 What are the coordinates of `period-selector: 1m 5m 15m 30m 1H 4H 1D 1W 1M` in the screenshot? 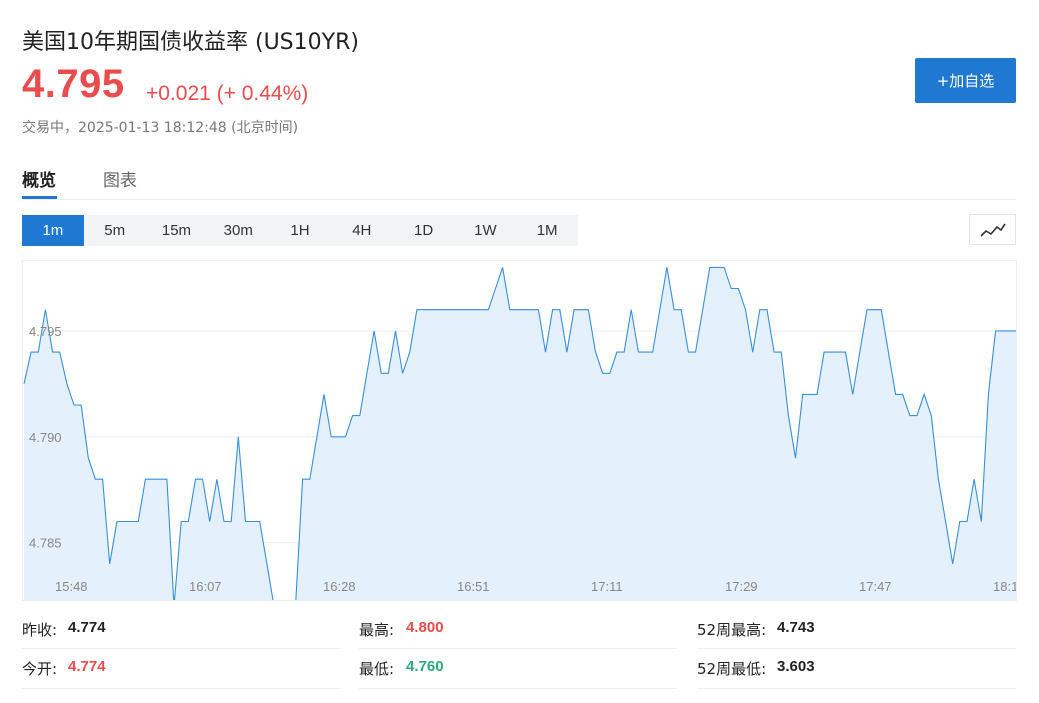 It's located at (300, 230).